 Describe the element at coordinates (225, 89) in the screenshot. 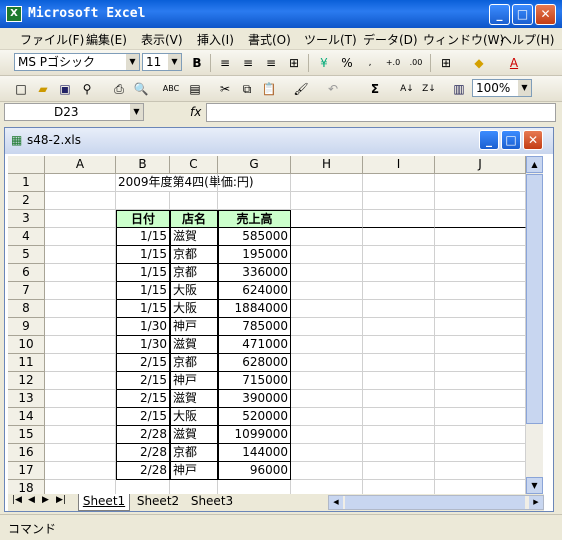

I see `cut-icon: ✂` at that location.